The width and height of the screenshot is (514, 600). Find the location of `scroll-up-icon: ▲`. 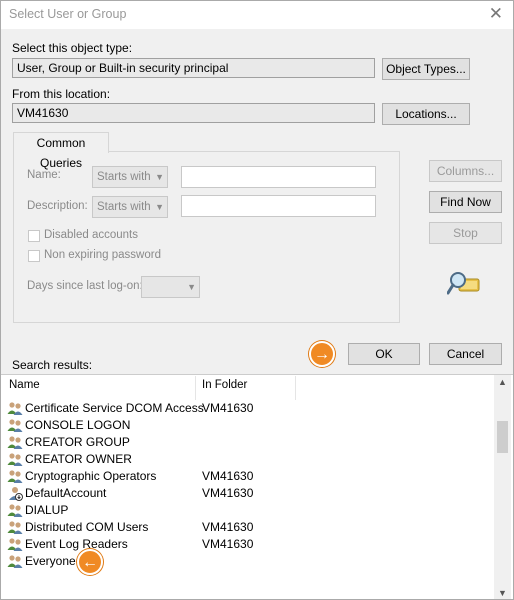

scroll-up-icon: ▲ is located at coordinates (502, 382).